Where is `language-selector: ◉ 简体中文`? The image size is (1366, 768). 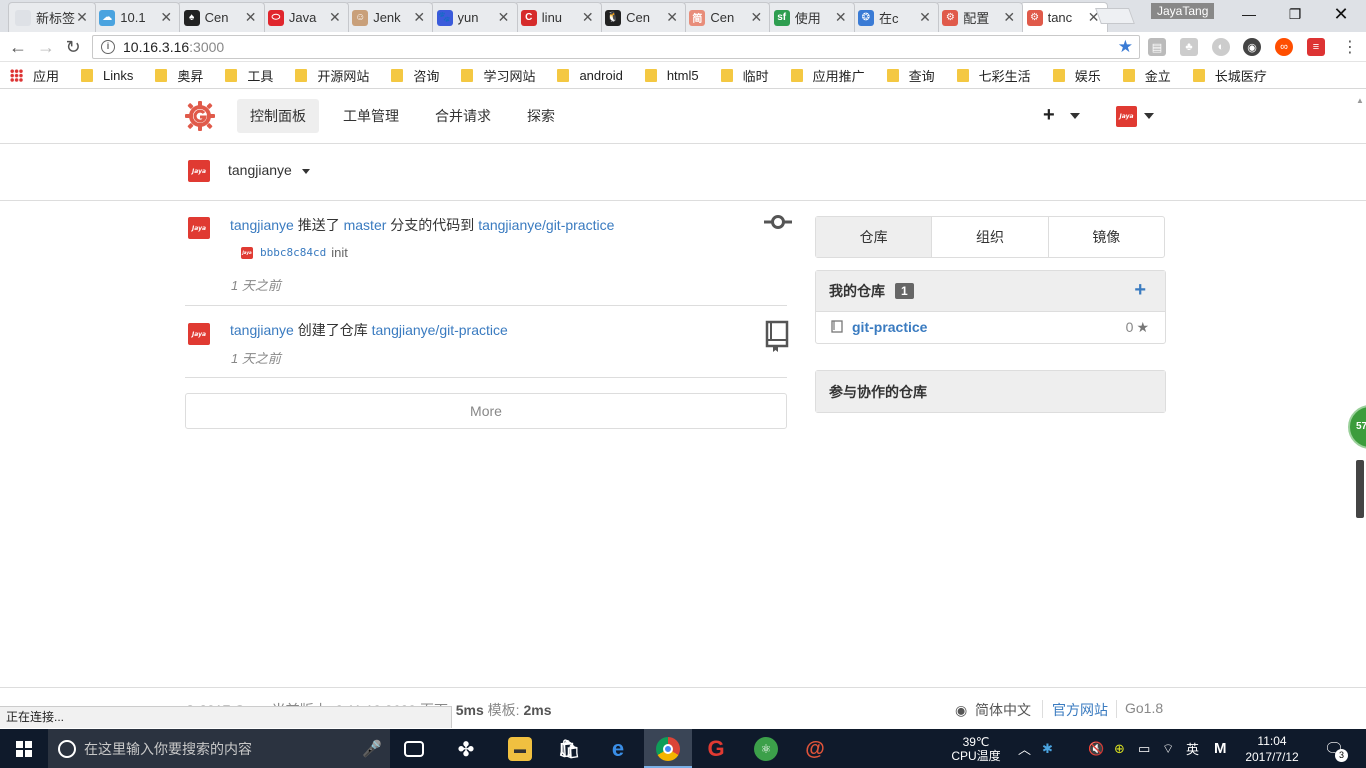
language-selector: ◉ 简体中文 is located at coordinates (993, 710).